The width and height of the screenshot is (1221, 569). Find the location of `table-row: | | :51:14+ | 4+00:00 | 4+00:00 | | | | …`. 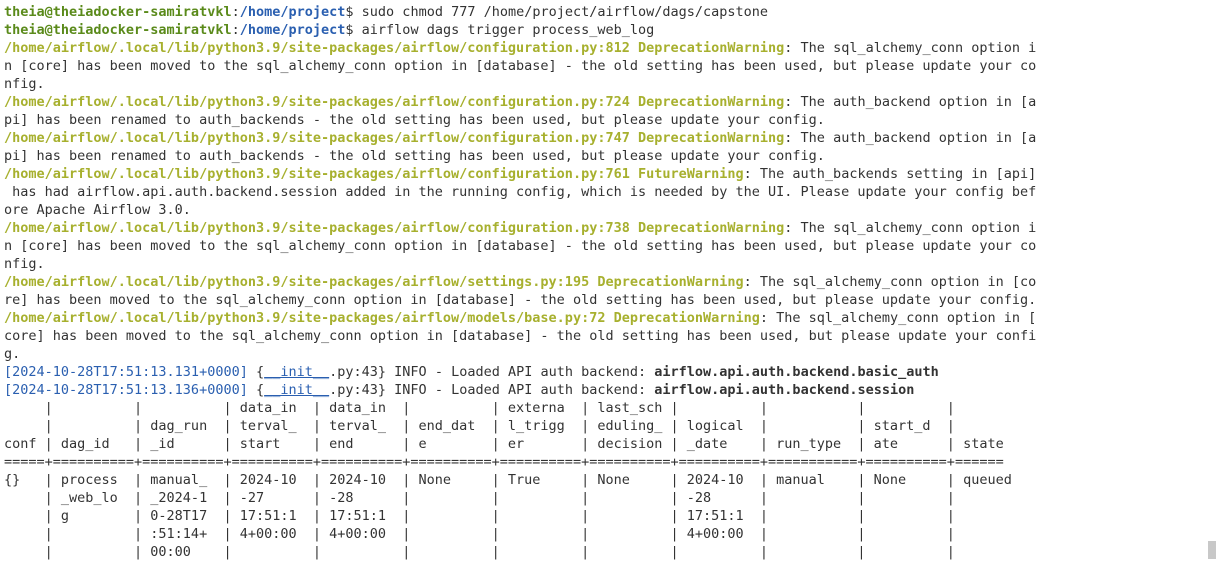

table-row: | | :51:14+ | 4+00:00 | 4+00:00 | | | | … is located at coordinates (606, 534).